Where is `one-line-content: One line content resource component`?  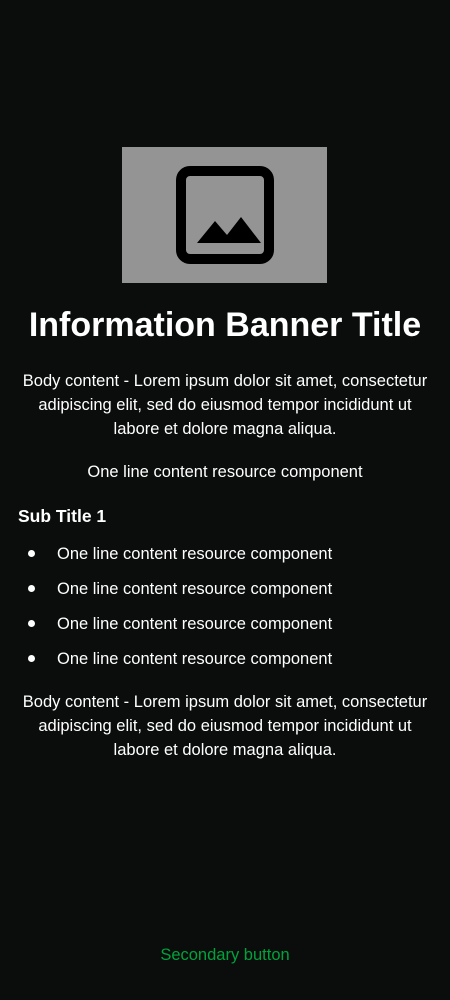
one-line-content: One line content resource component is located at coordinates (225, 472).